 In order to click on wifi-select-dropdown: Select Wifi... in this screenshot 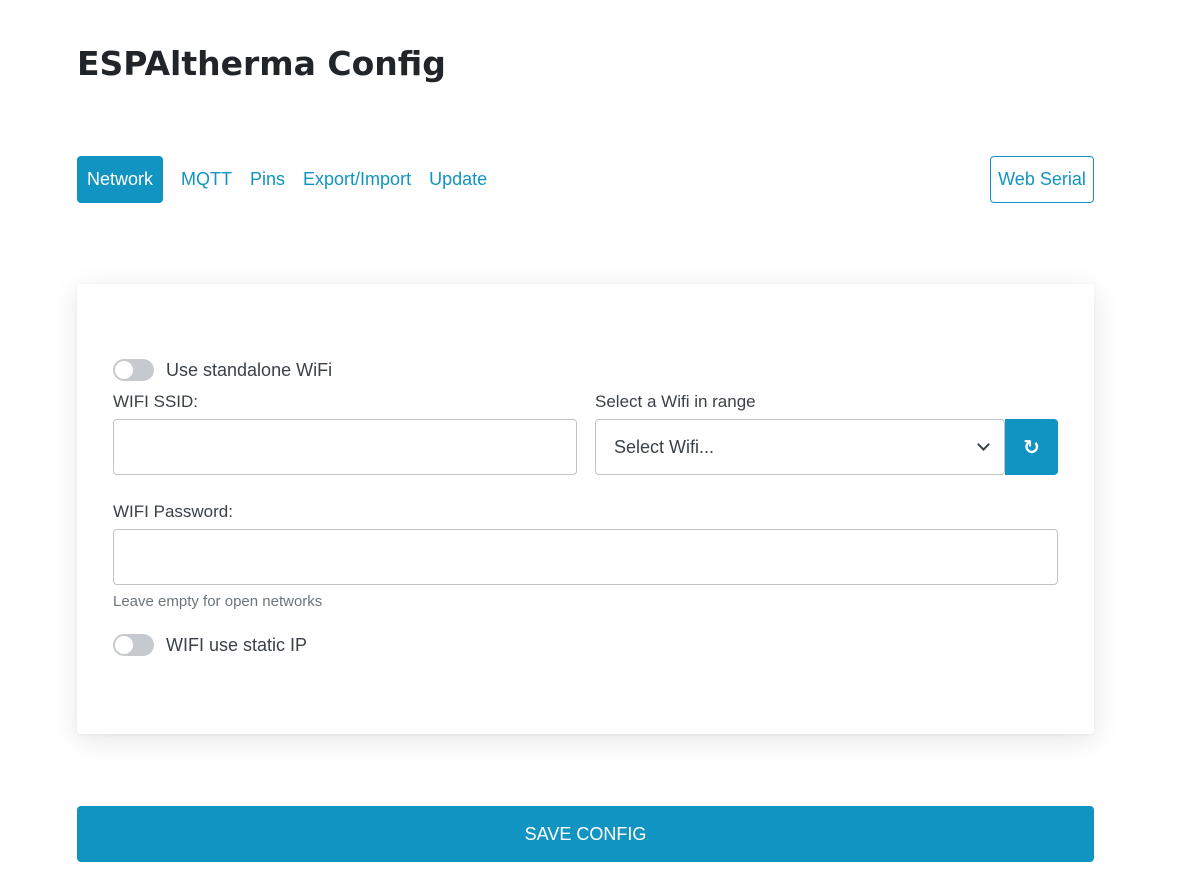, I will do `click(800, 447)`.